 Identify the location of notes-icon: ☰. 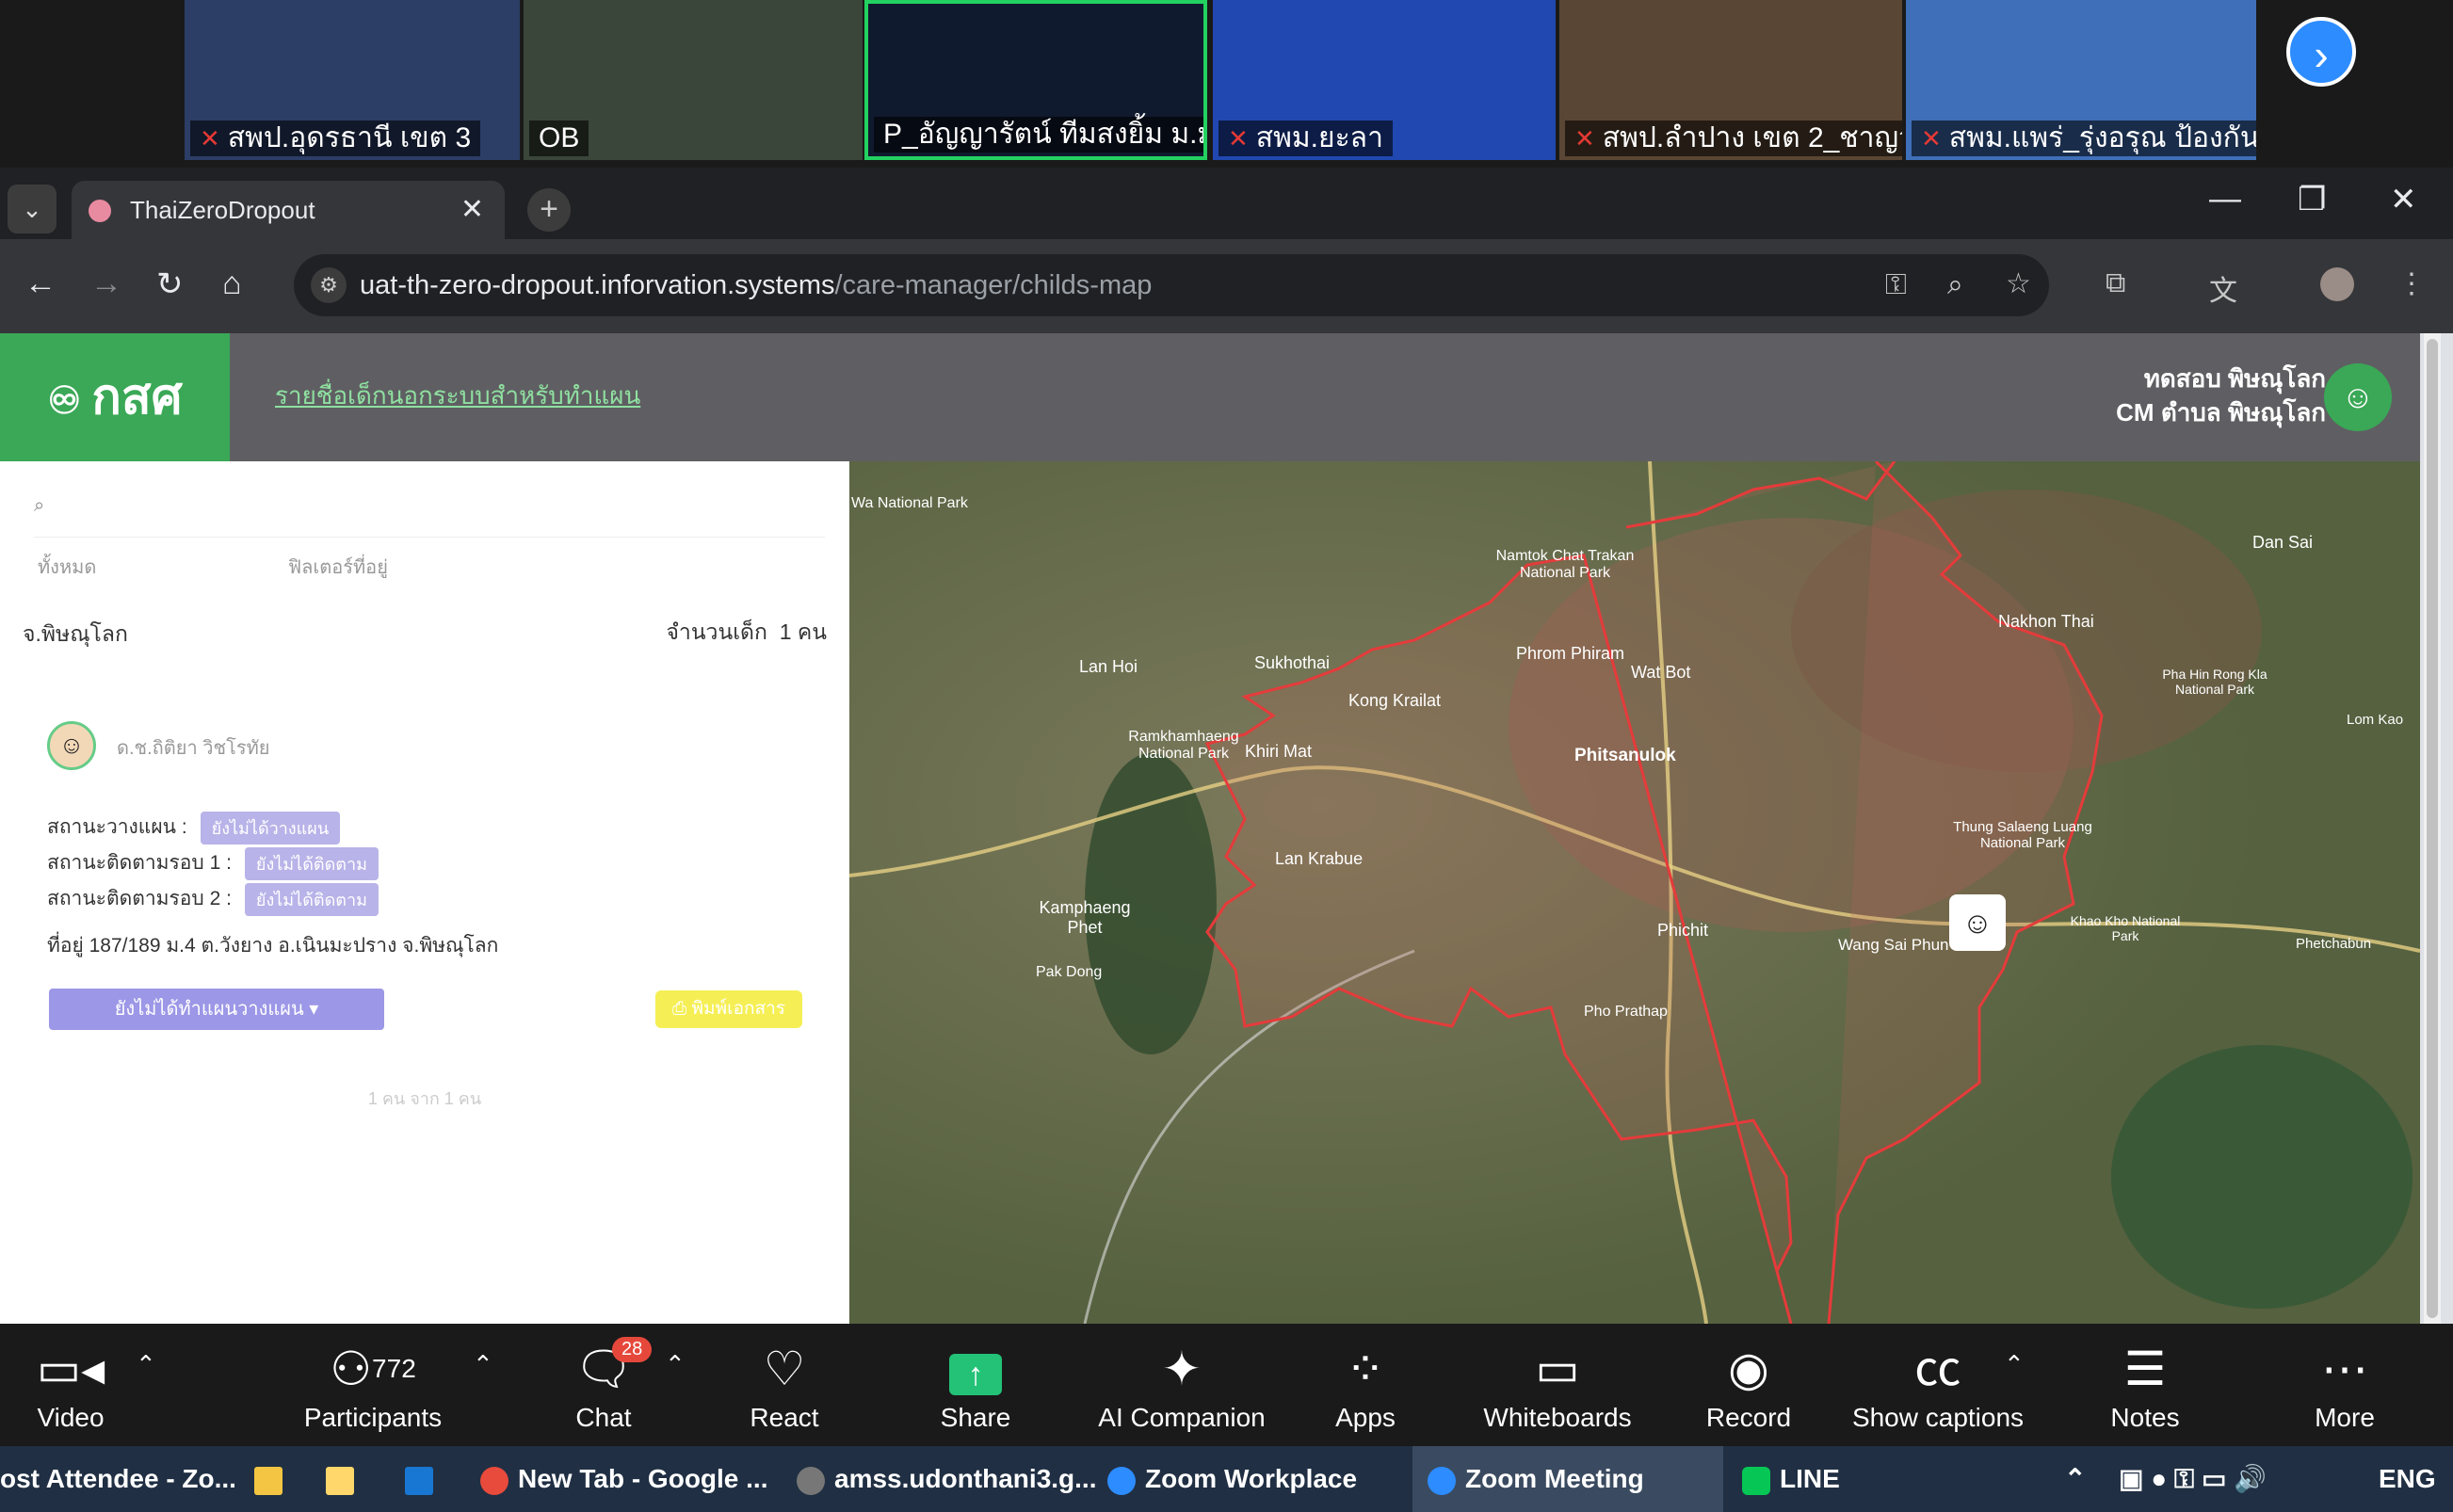
(2145, 1369).